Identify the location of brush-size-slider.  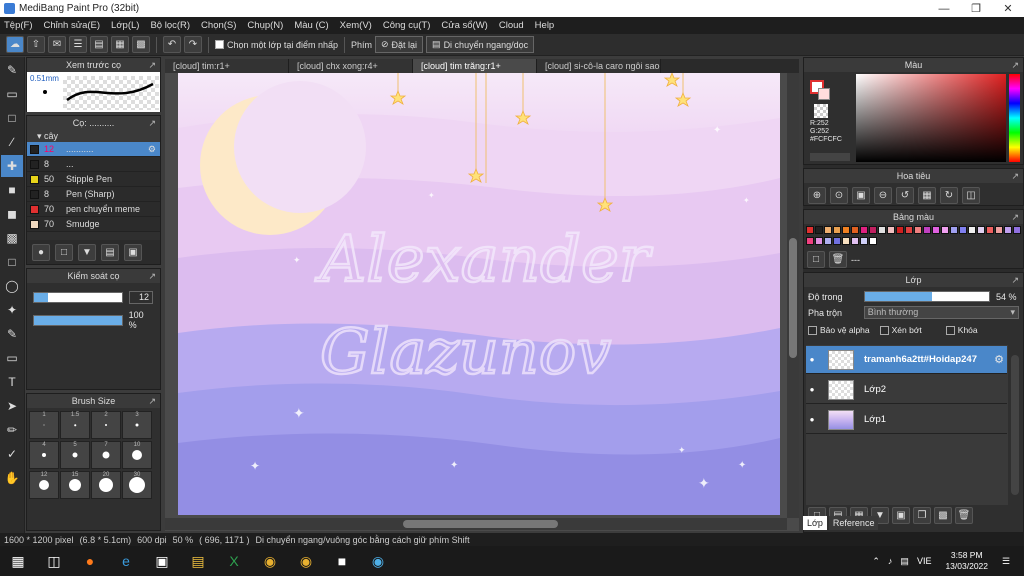
(78, 297).